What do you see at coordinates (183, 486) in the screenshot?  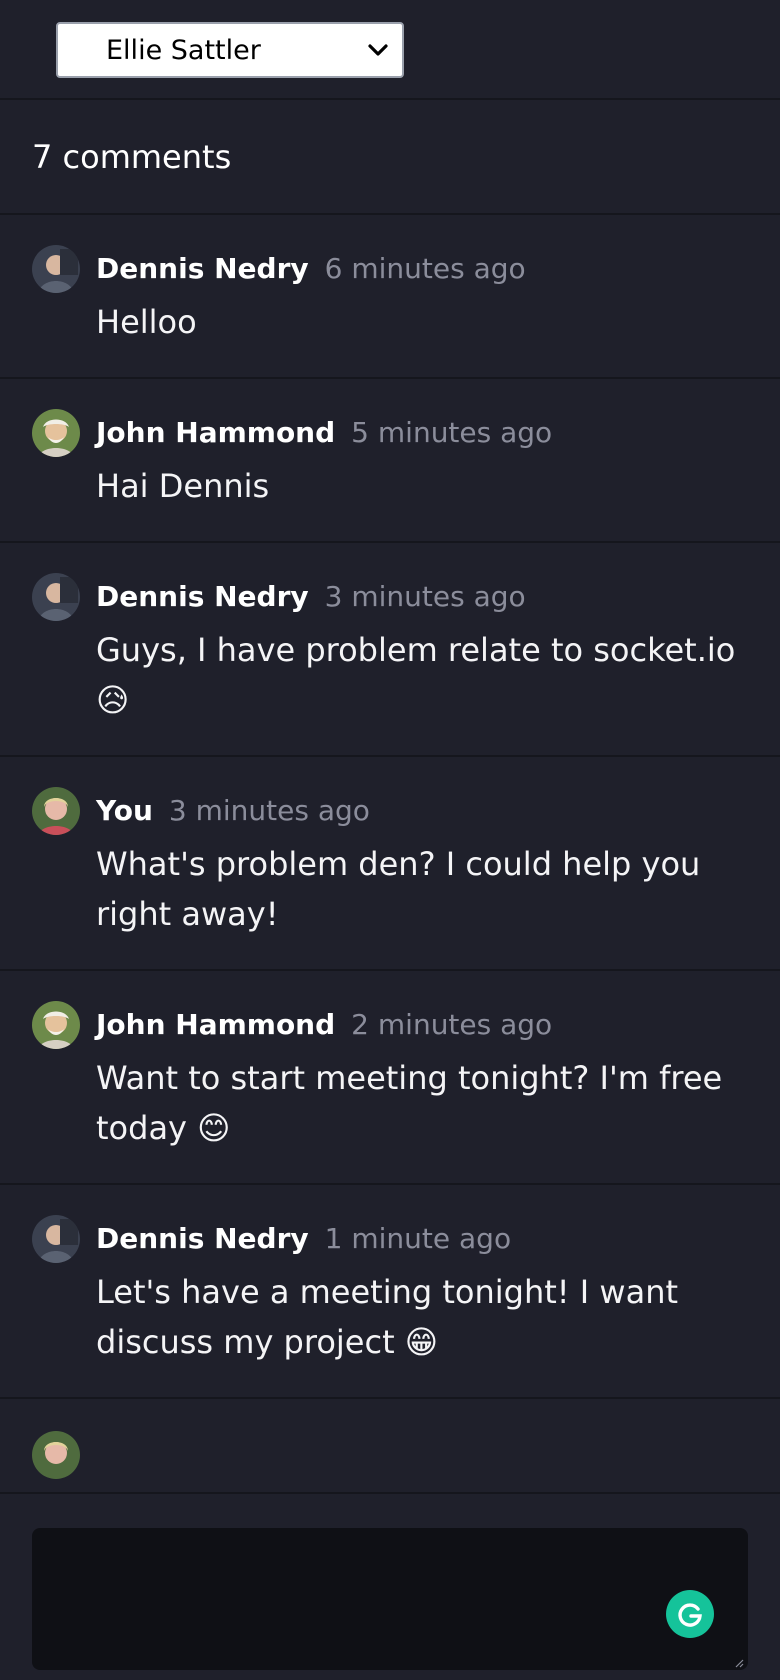 I see `comment-text: Hai Dennis` at bounding box center [183, 486].